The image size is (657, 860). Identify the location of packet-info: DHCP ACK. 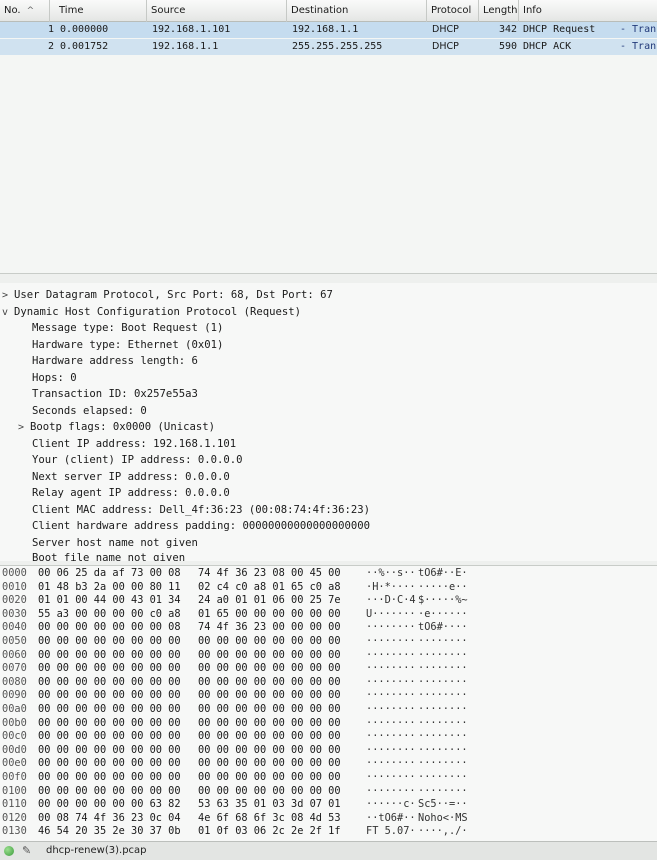
(547, 46).